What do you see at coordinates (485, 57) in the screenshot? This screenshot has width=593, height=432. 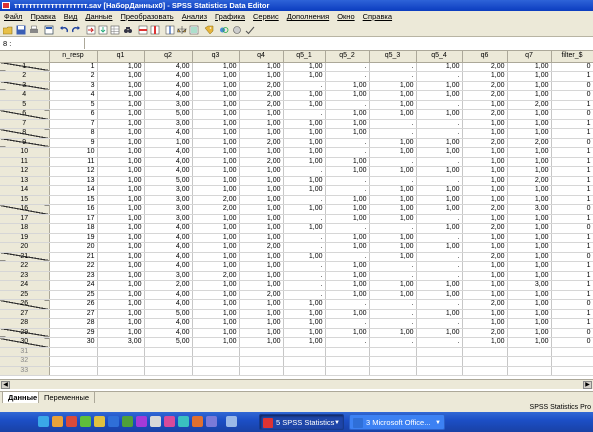 I see `column-header: q6` at bounding box center [485, 57].